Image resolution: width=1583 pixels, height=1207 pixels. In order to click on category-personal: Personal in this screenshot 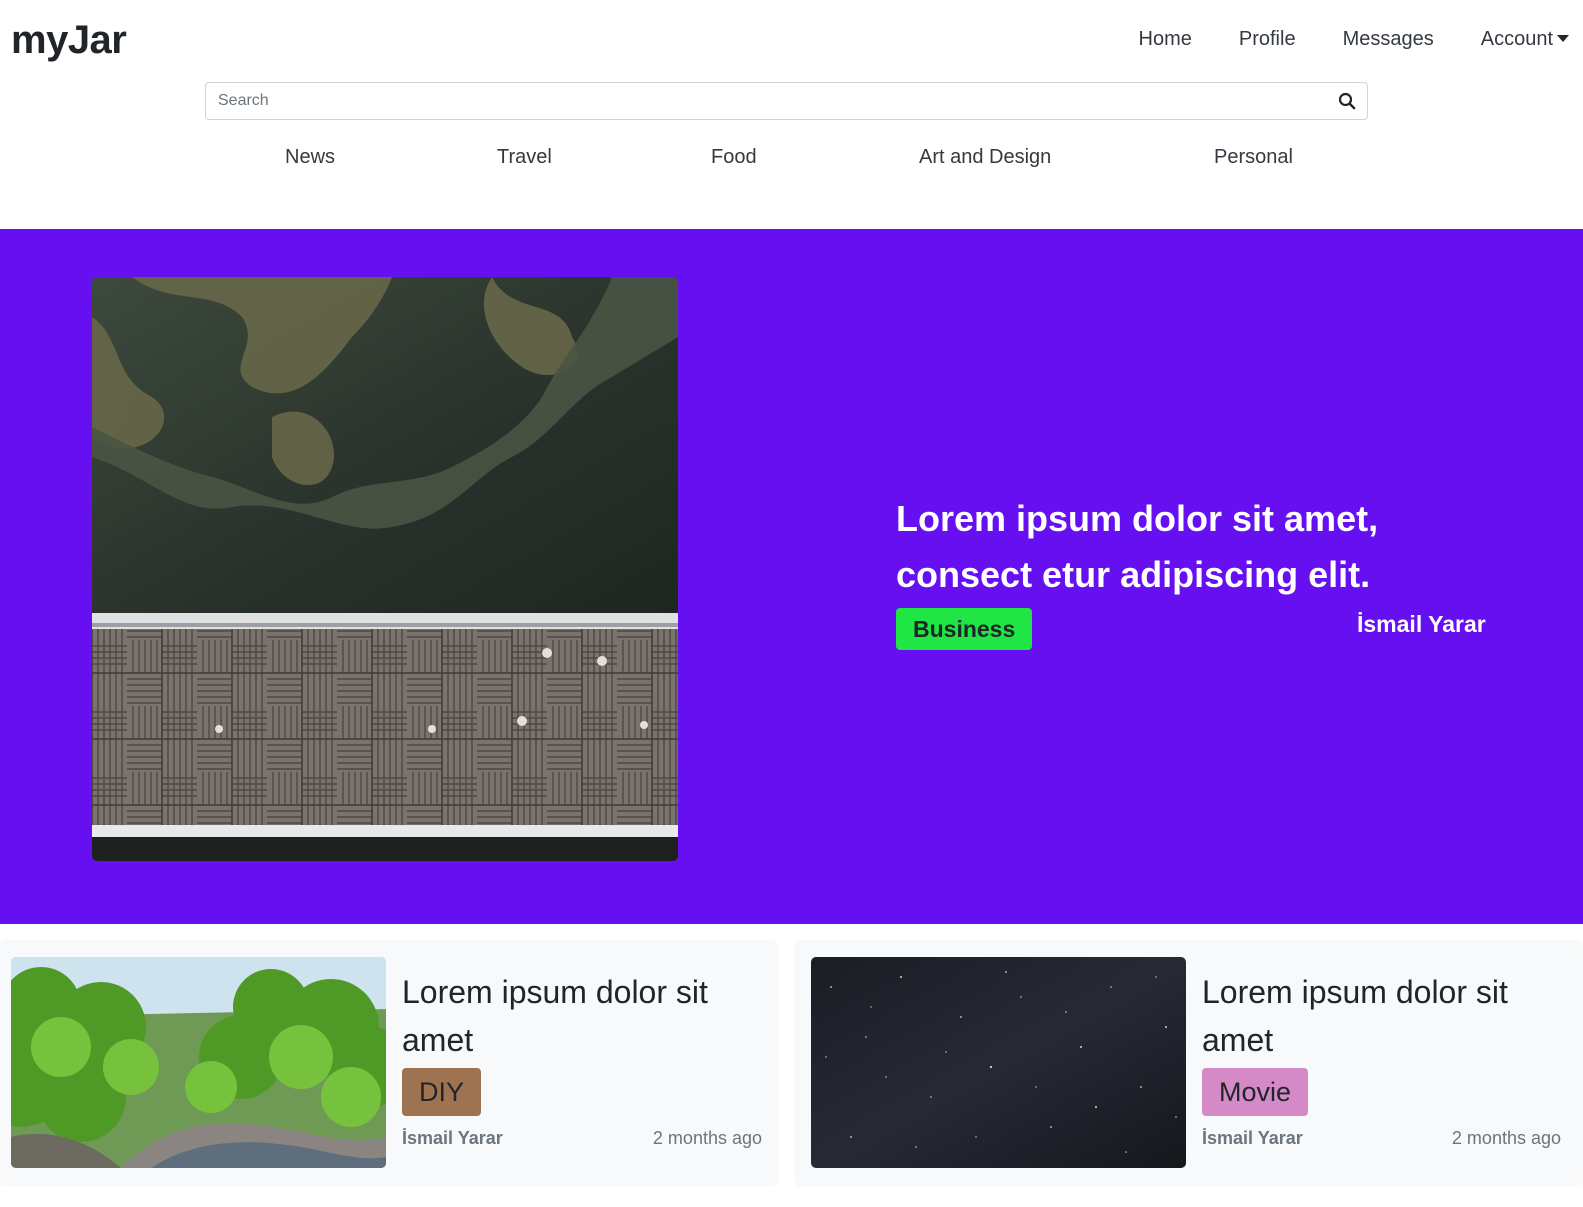, I will do `click(1253, 157)`.